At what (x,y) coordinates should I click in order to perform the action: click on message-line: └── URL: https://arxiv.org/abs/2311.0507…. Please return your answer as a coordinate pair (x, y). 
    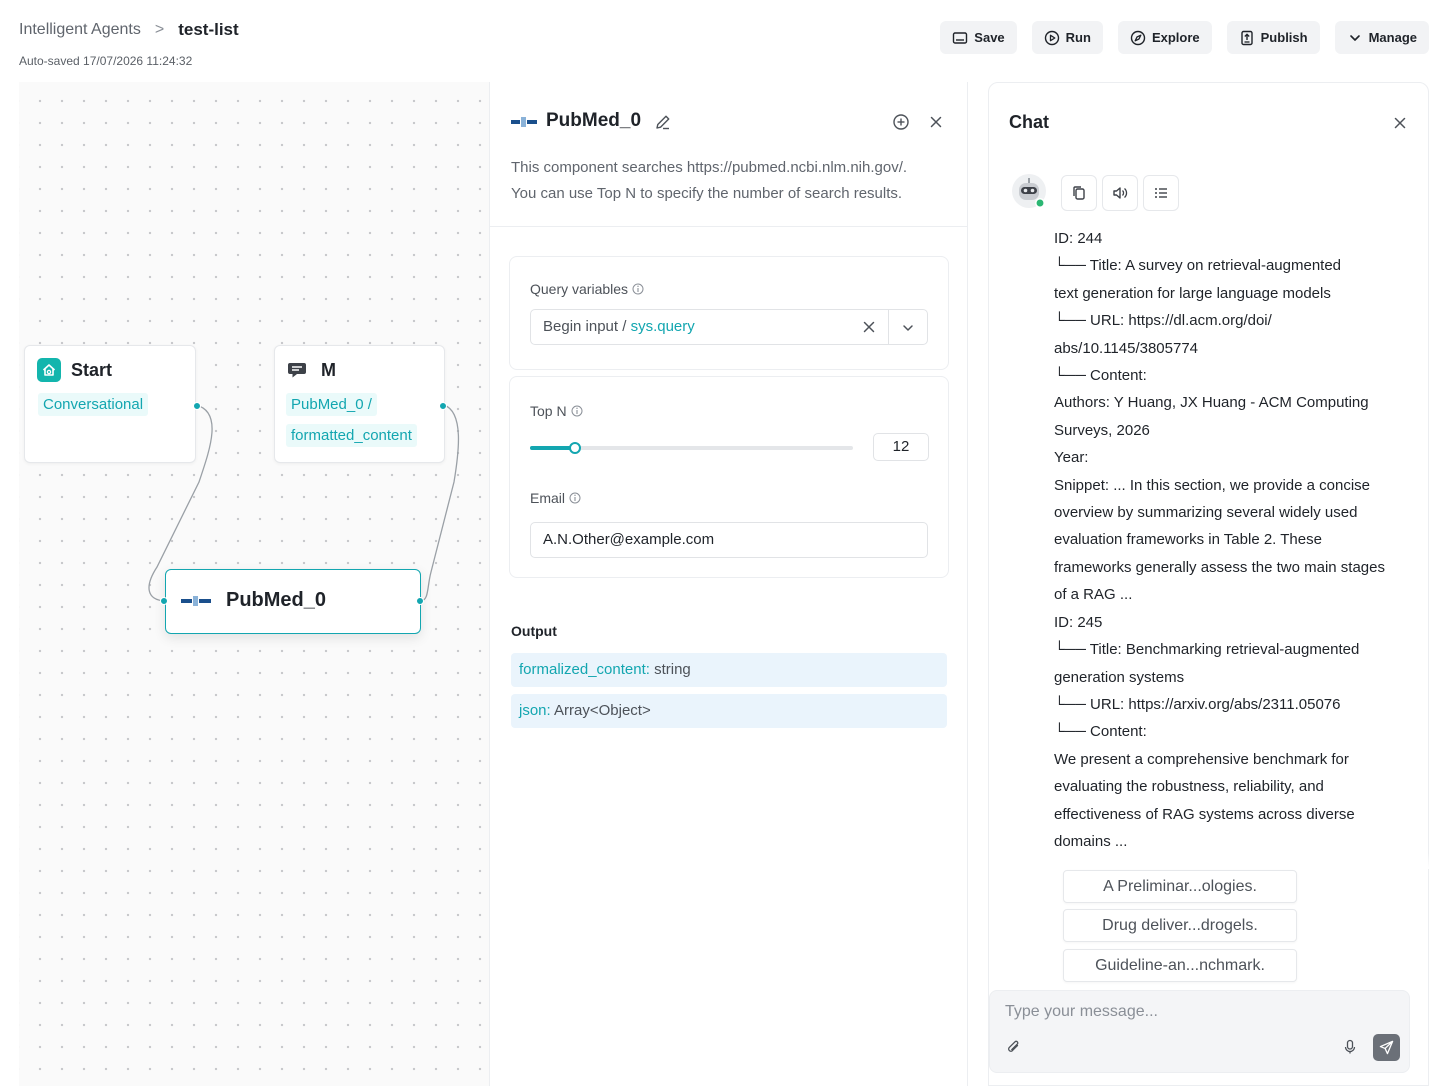
    Looking at the image, I should click on (1197, 704).